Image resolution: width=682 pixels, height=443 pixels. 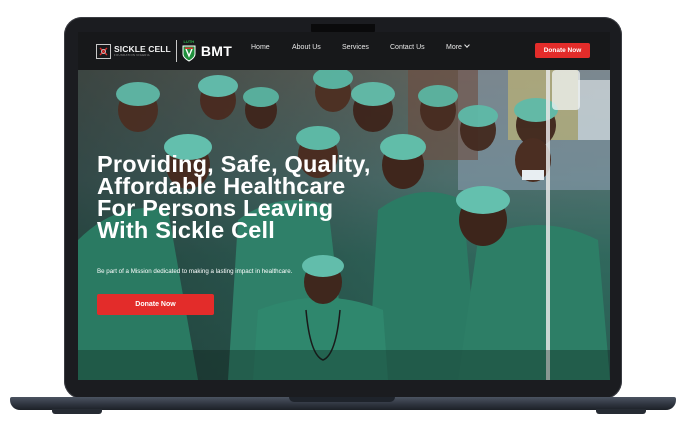 I want to click on laptop-foot-left, so click(x=77, y=411).